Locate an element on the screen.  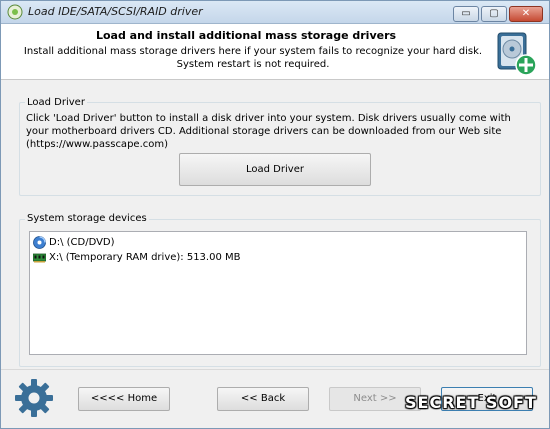
load-driver-group-label: Load Driver is located at coordinates (56, 102).